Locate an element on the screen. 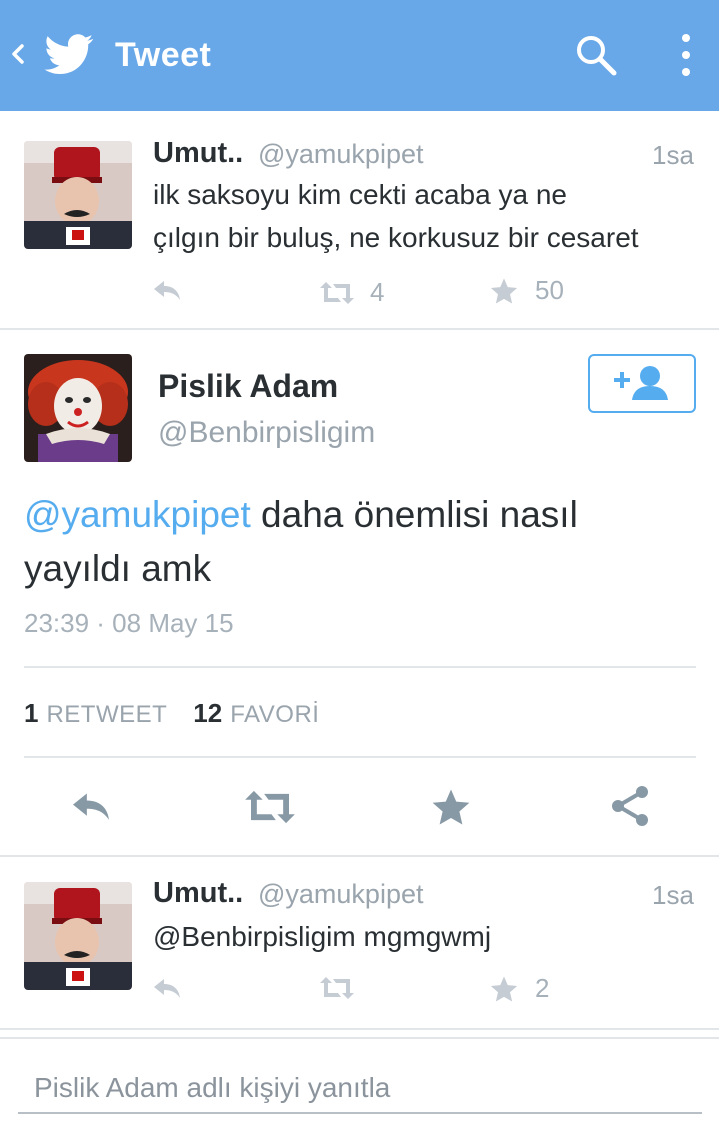 The height and width of the screenshot is (1132, 719). tweet-timestamp: 23:39 · 08 May 15 is located at coordinates (129, 623).